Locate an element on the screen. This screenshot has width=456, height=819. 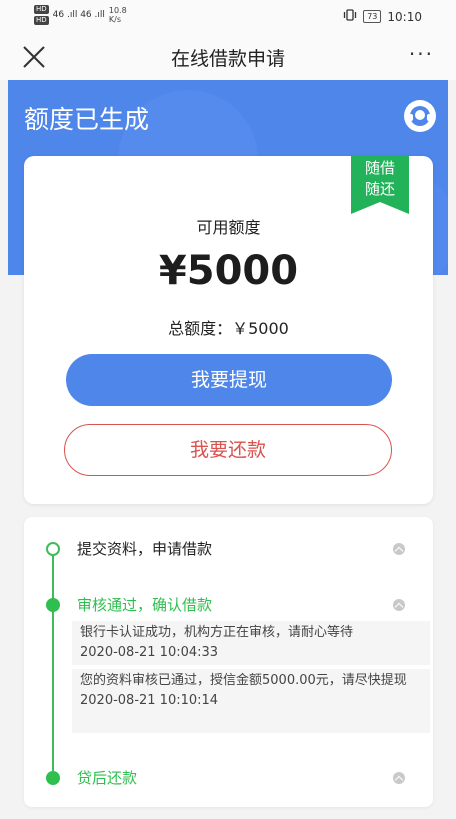
vibrate-icon is located at coordinates (350, 16).